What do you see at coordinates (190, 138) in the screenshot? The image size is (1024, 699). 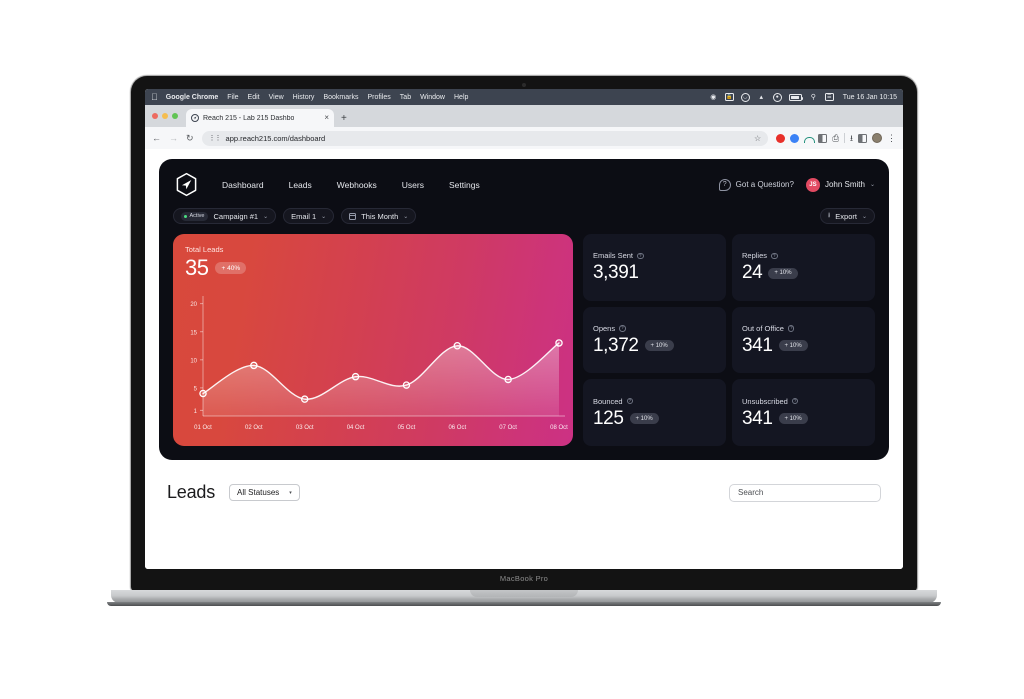 I see `reload-button: ↻` at bounding box center [190, 138].